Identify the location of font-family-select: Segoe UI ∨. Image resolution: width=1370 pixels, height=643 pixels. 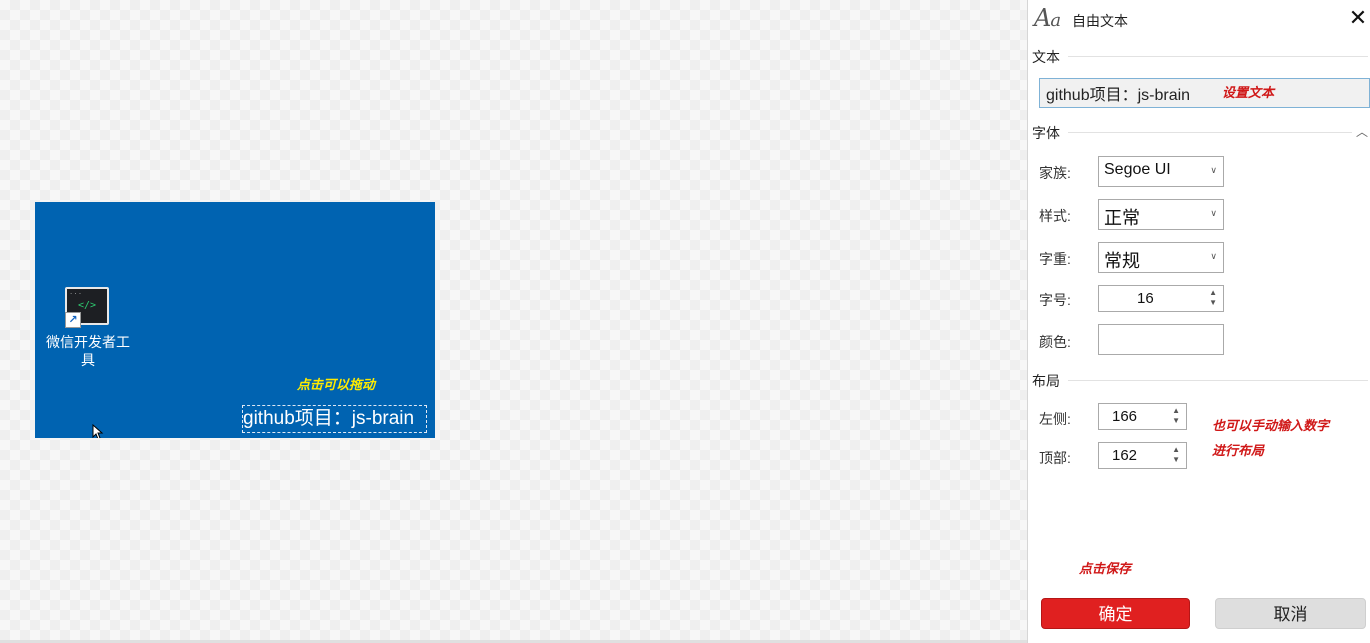
(1161, 171).